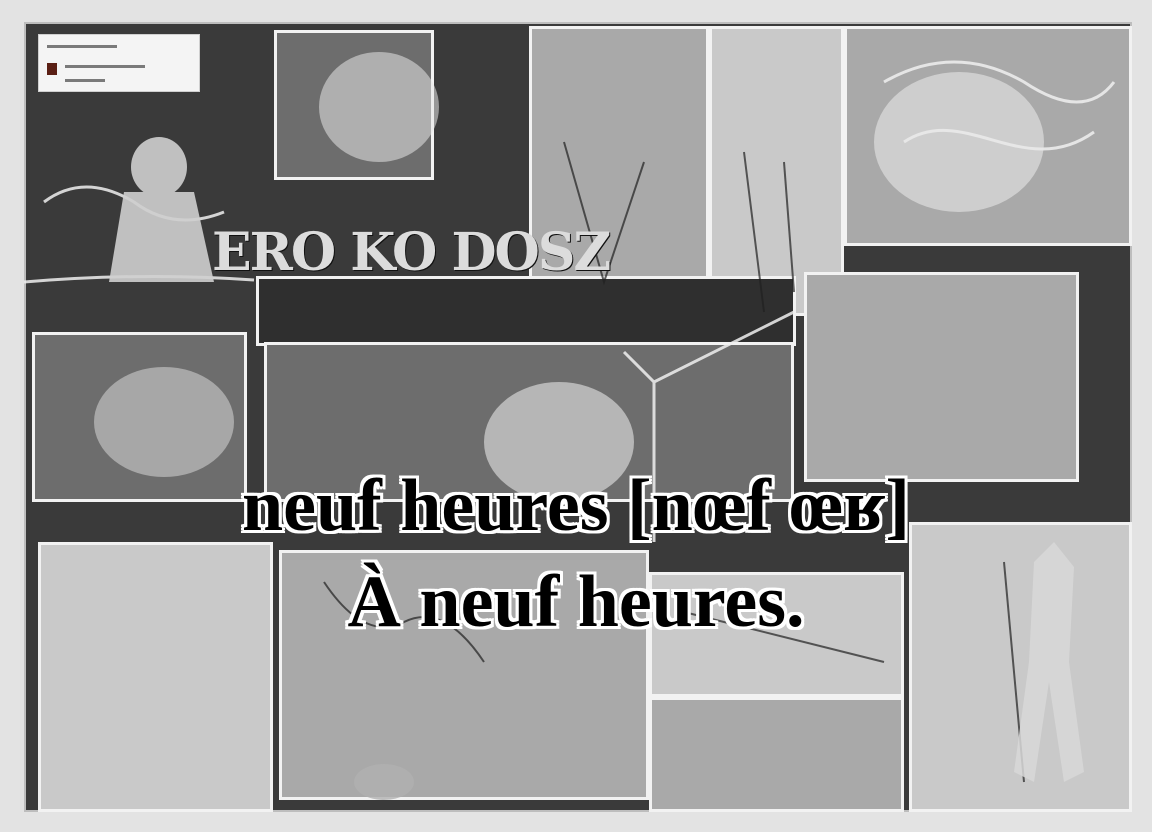  Describe the element at coordinates (576, 506) in the screenshot. I see `subtitle-phonetic: neuf heures [nœf œʁ]` at that location.